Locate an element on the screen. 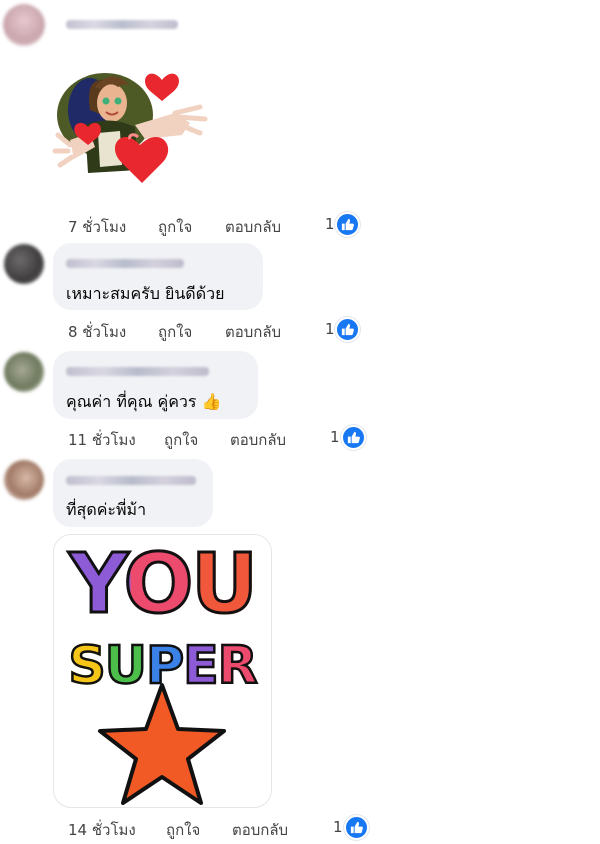  comment-text: คุณค่า ที่คุณ คู่ควร 👍 is located at coordinates (144, 402).